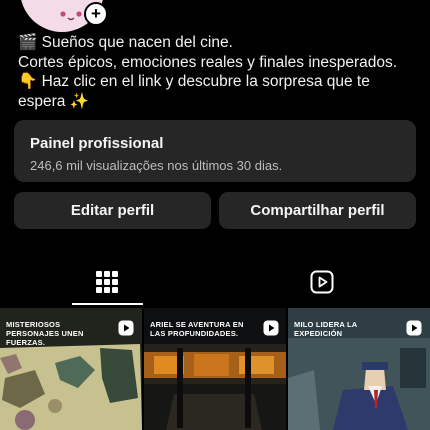  I want to click on grid-post: MISTERIOSOS PERSONAJES UNEN FUERZAS., so click(71, 369).